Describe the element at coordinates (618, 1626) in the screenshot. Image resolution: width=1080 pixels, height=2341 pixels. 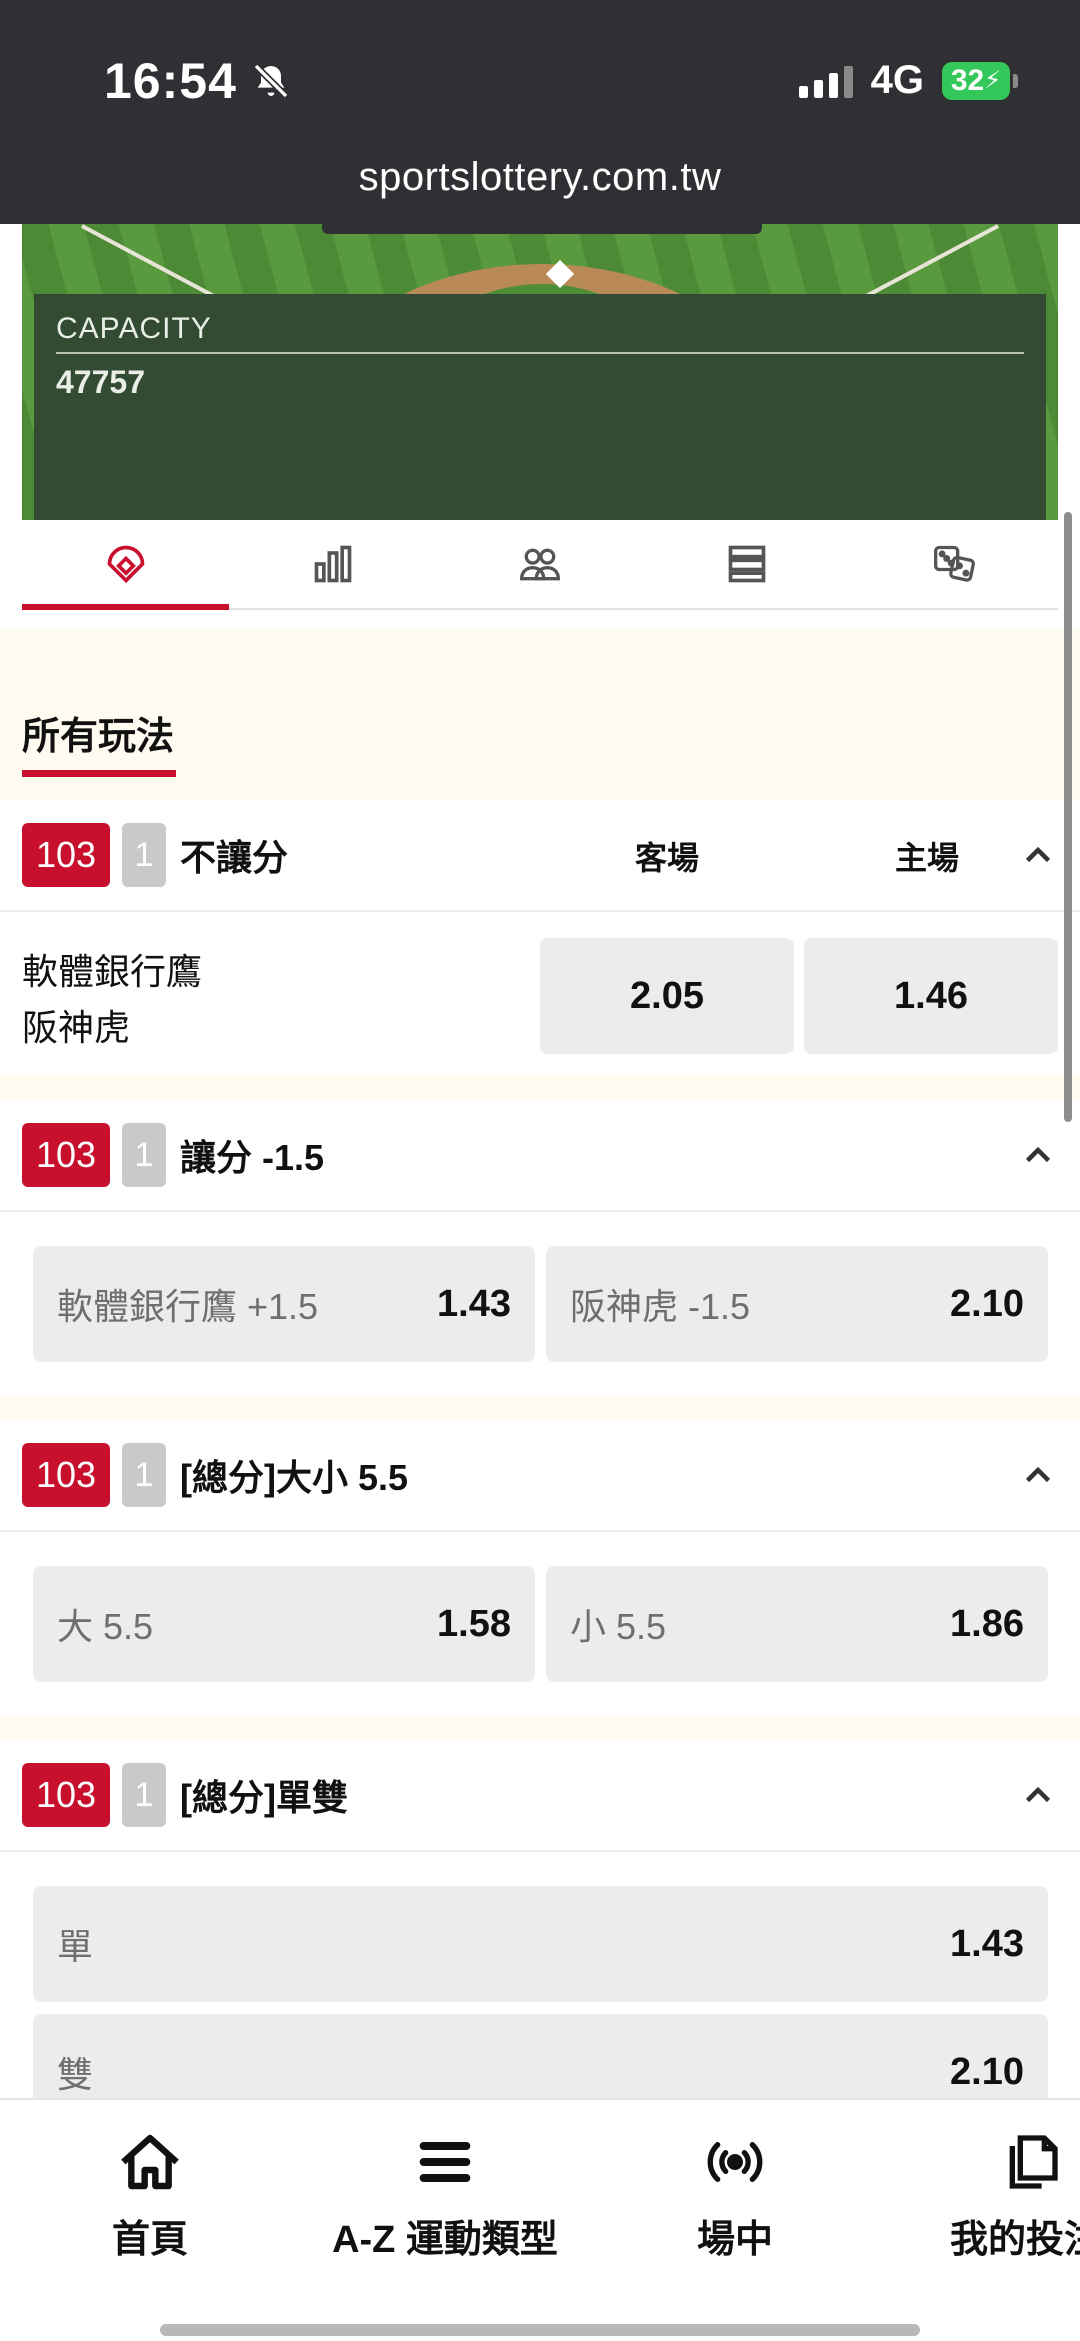
I see `pick-label: 小 5.5` at that location.